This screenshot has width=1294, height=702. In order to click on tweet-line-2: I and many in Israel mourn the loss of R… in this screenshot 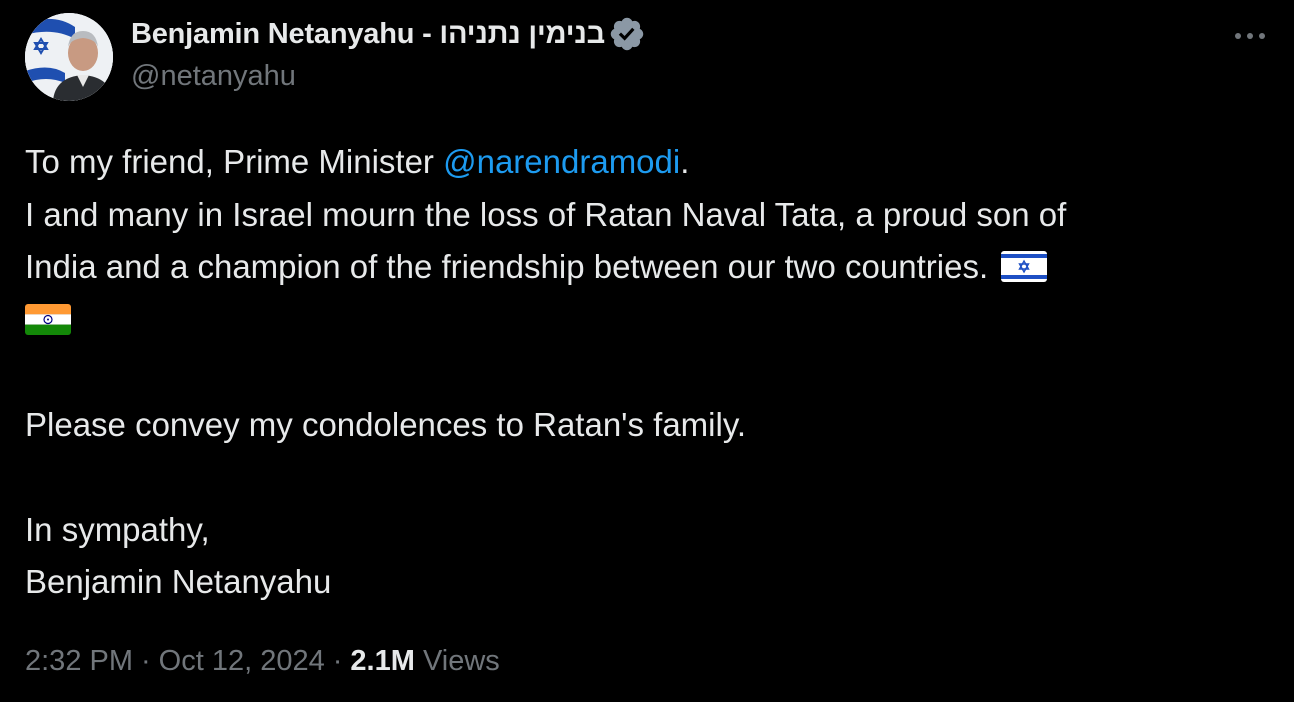, I will do `click(546, 214)`.